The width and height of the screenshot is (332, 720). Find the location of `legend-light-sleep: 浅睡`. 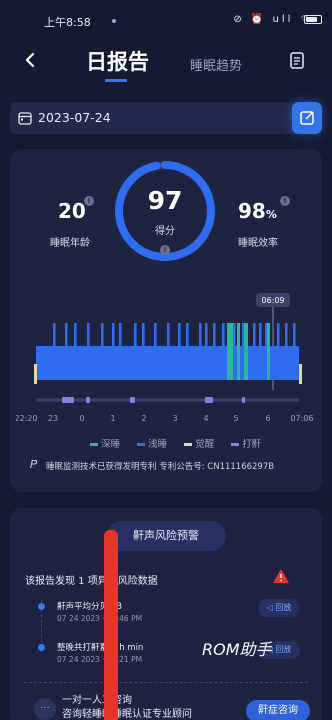

legend-light-sleep: 浅睡 is located at coordinates (152, 443).